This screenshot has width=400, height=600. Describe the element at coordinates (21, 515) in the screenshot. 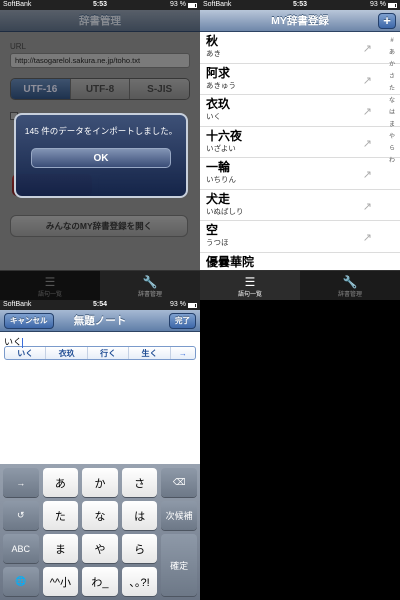

I see `undo-key: ↺` at that location.